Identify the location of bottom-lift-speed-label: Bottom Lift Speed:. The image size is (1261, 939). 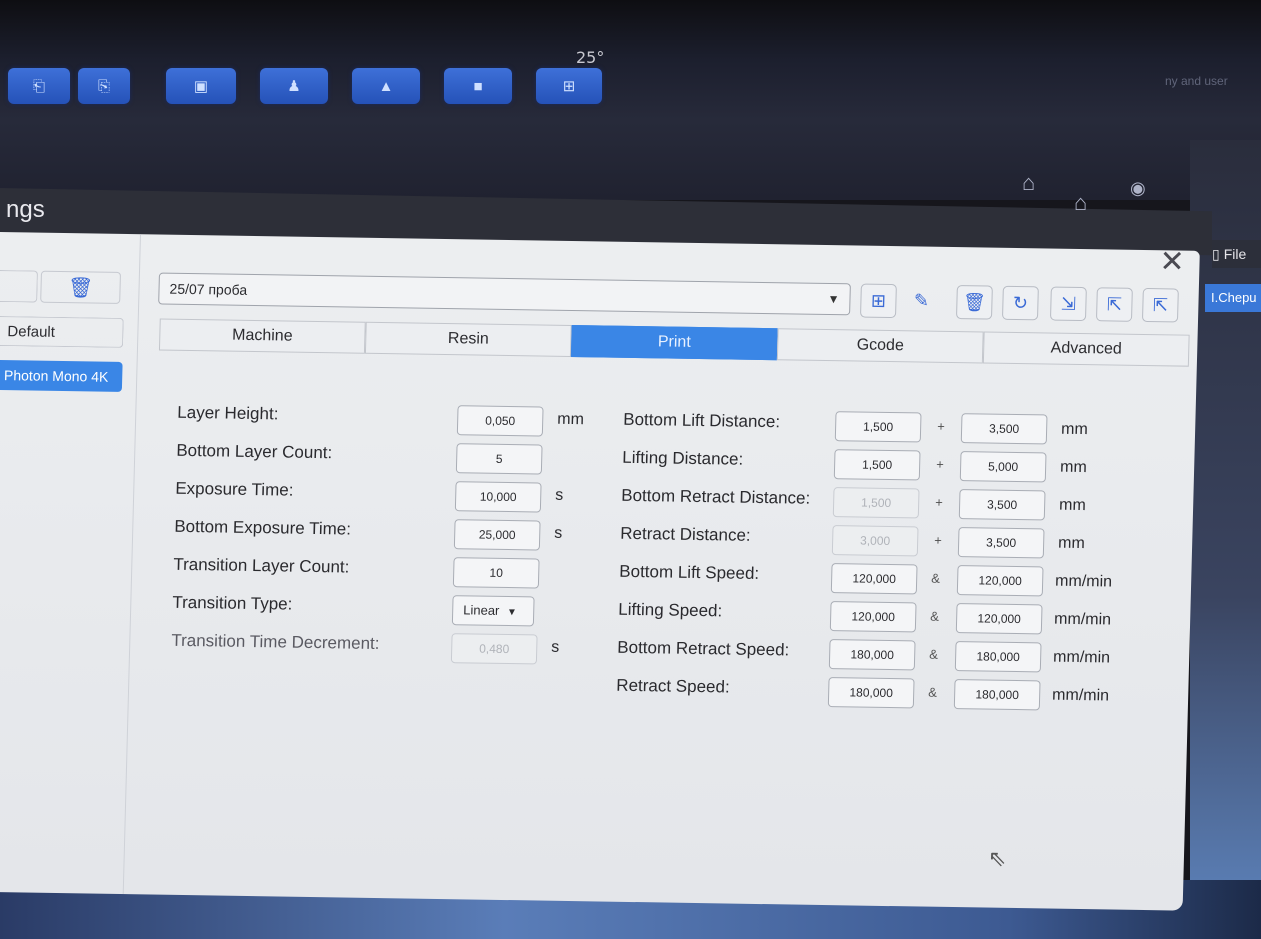
(689, 572).